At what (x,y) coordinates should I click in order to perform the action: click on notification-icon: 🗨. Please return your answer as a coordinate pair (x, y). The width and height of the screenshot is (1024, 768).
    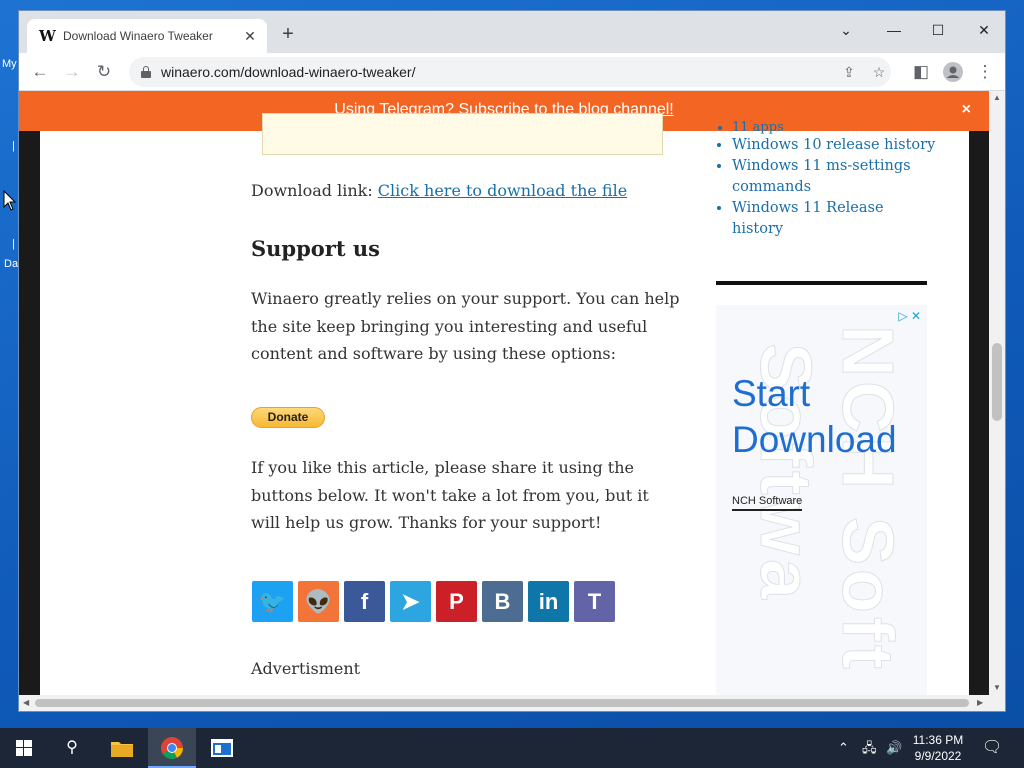
    Looking at the image, I should click on (992, 748).